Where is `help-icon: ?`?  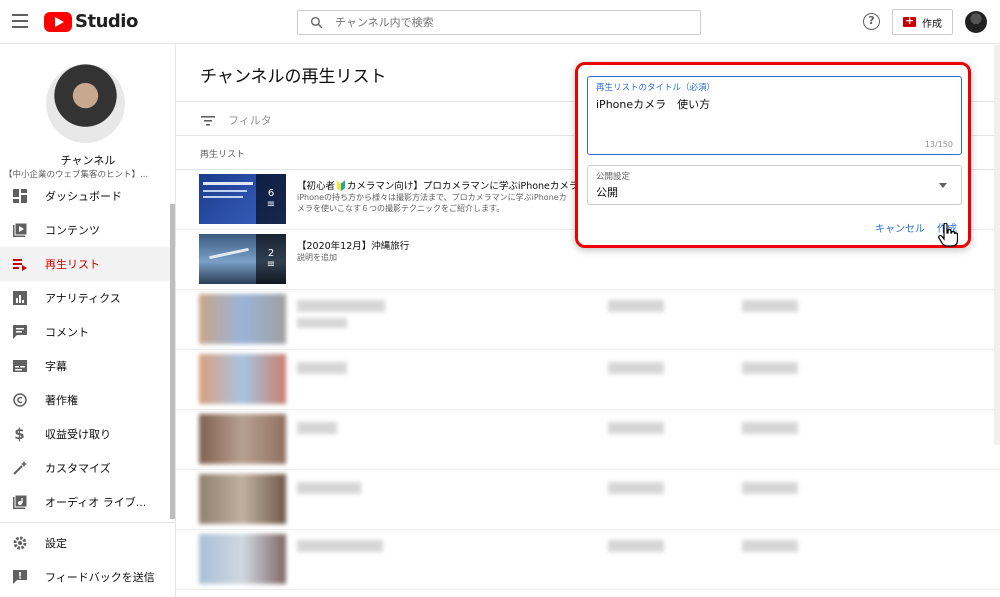 help-icon: ? is located at coordinates (871, 21).